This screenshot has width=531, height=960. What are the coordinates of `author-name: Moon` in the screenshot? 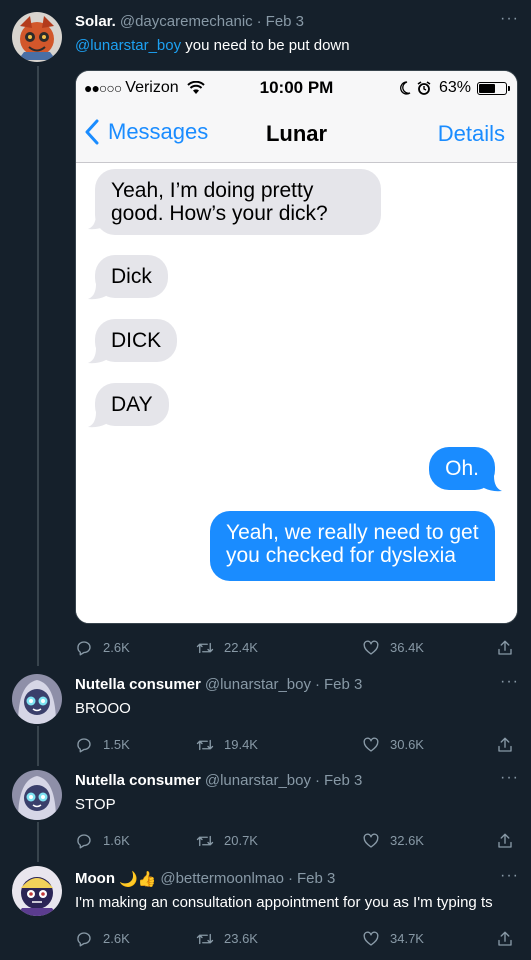 It's located at (95, 879).